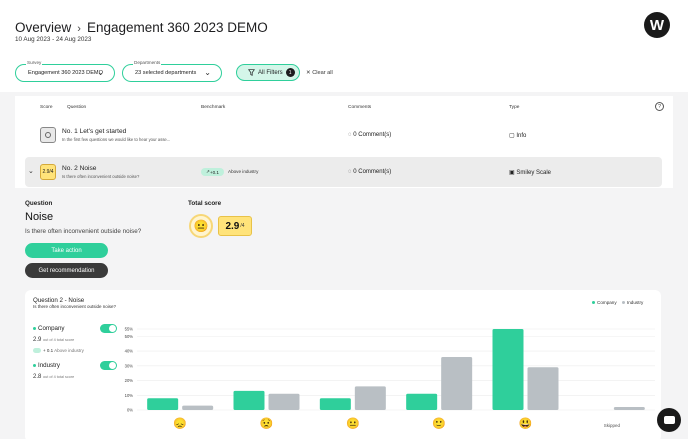  I want to click on x-category-label: Skipped, so click(612, 425).